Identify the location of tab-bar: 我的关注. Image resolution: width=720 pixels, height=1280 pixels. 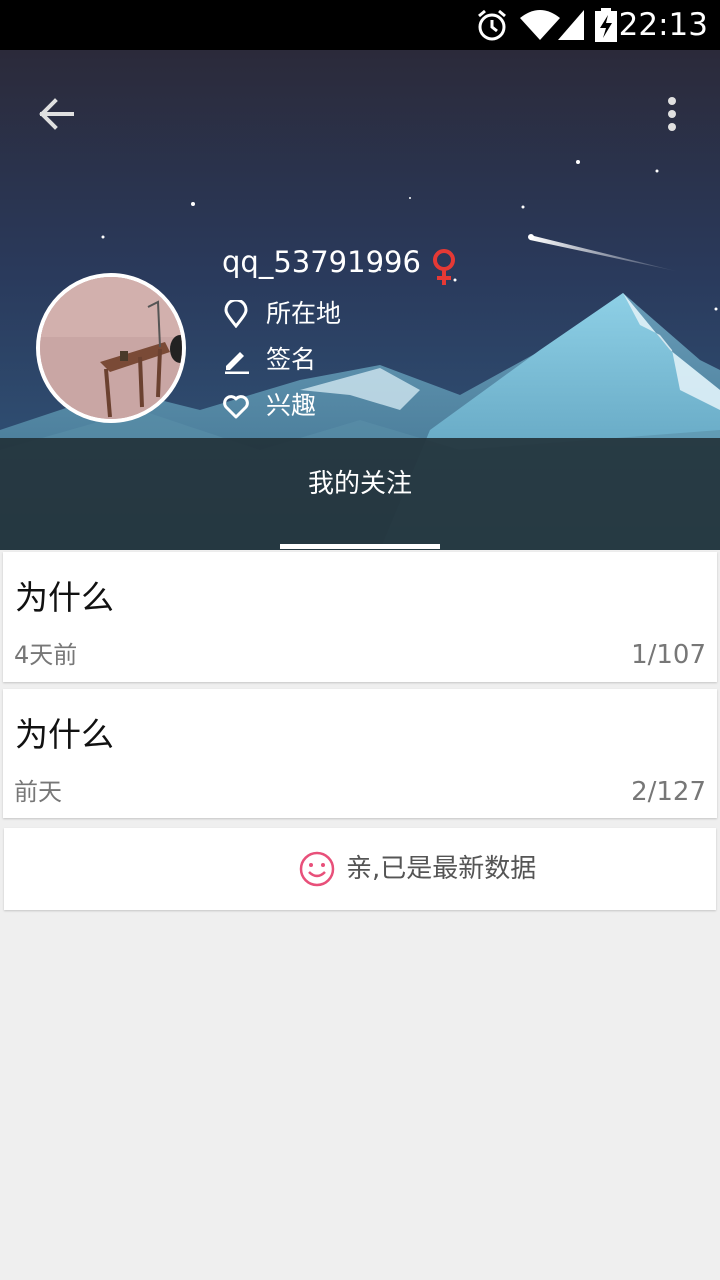
(360, 494).